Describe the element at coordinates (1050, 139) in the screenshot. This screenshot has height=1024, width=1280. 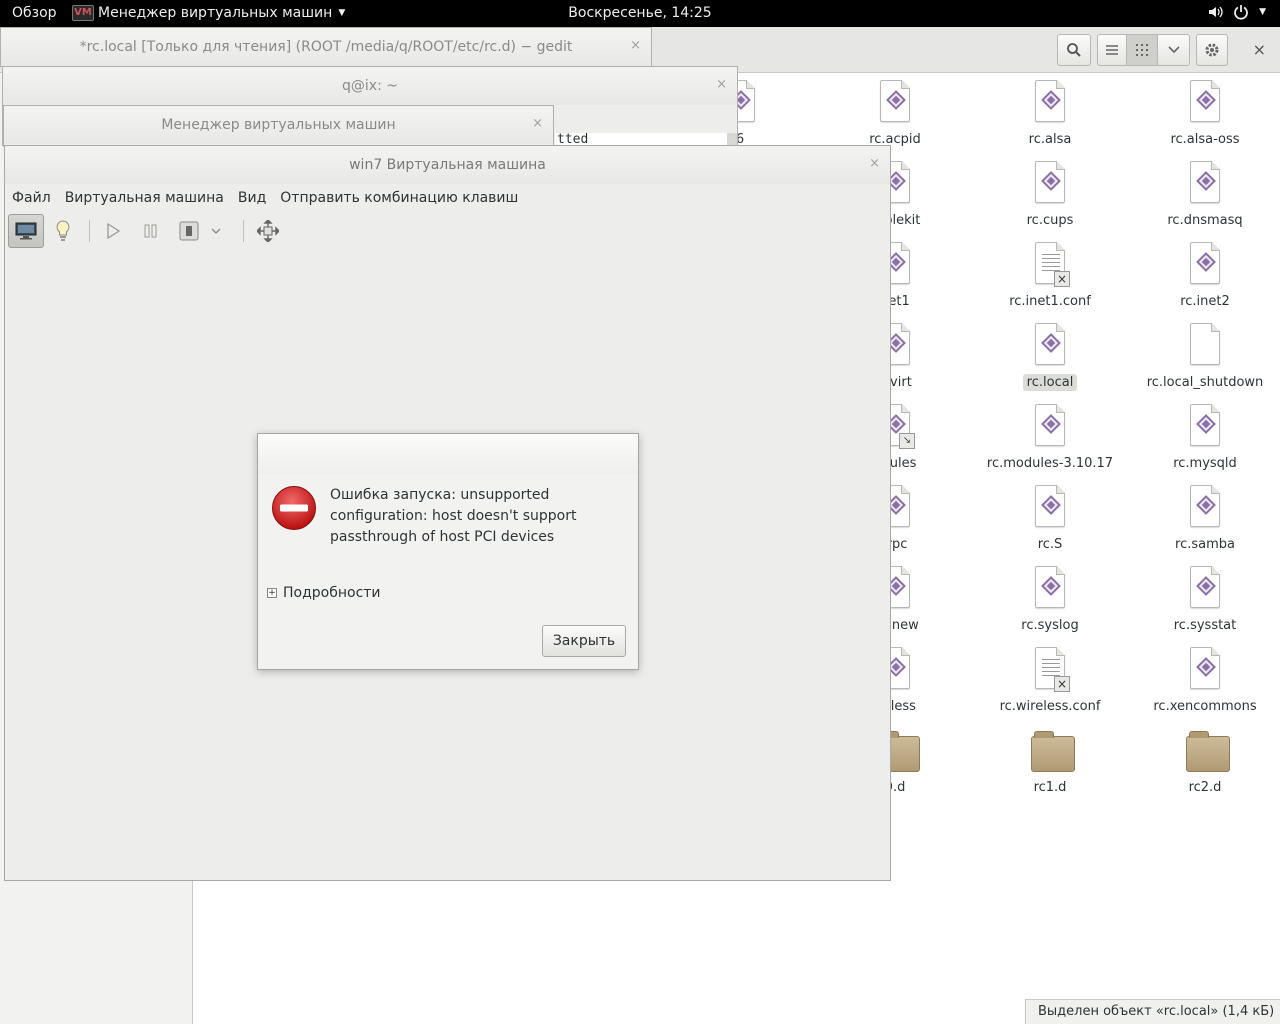
I see `file-name: rc.alsa` at that location.